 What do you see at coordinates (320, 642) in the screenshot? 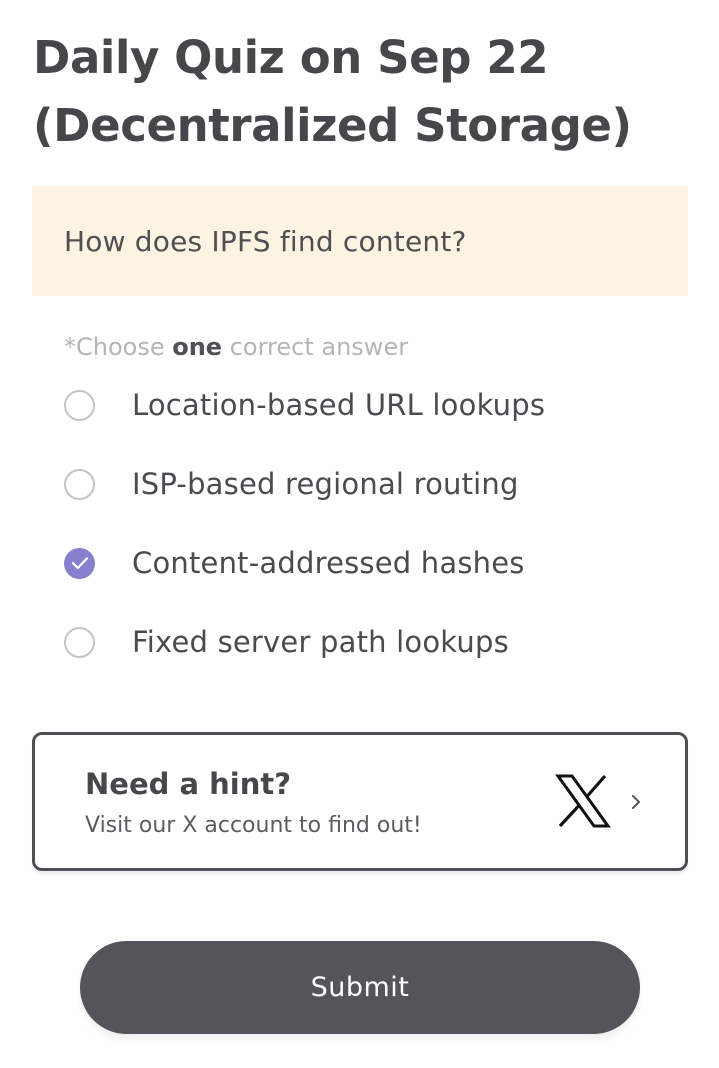
I see `answer-option-label: Fixed server path lookups` at bounding box center [320, 642].